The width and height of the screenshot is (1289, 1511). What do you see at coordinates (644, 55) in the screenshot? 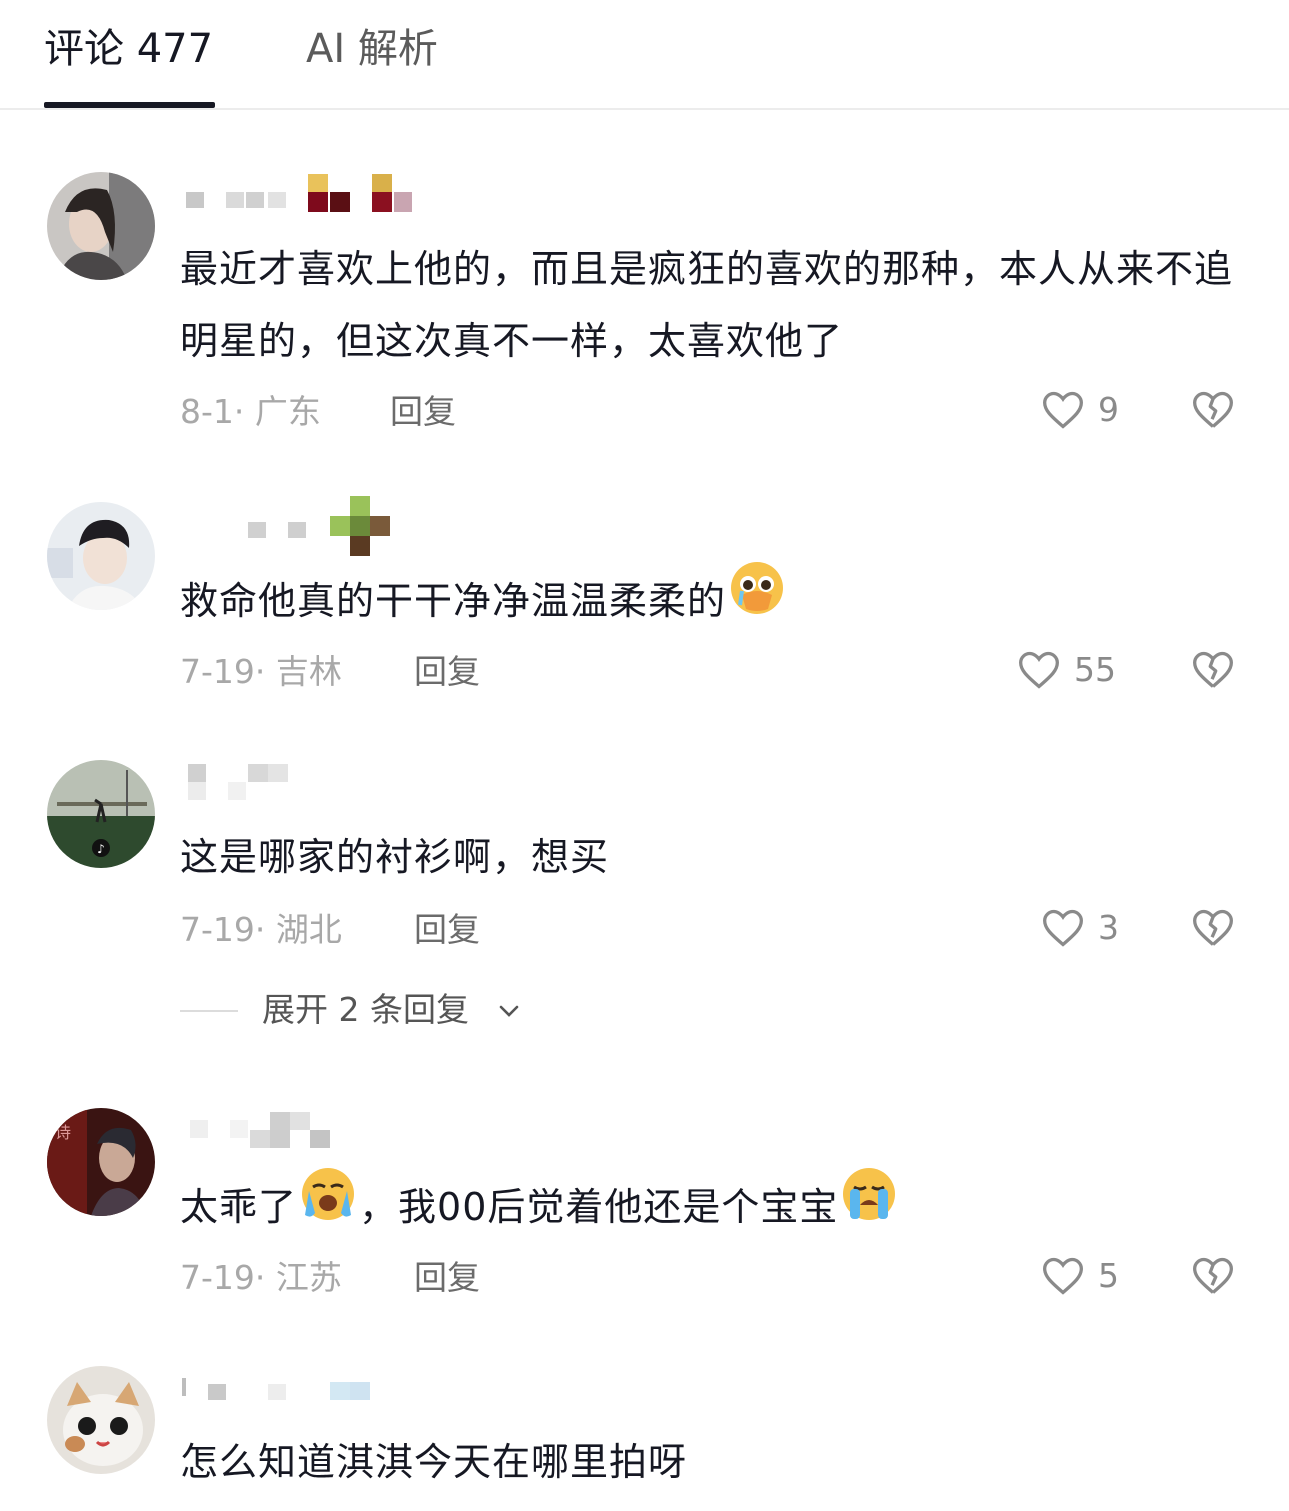
I see `comment-tabs: 评论 477 AI 解析` at bounding box center [644, 55].